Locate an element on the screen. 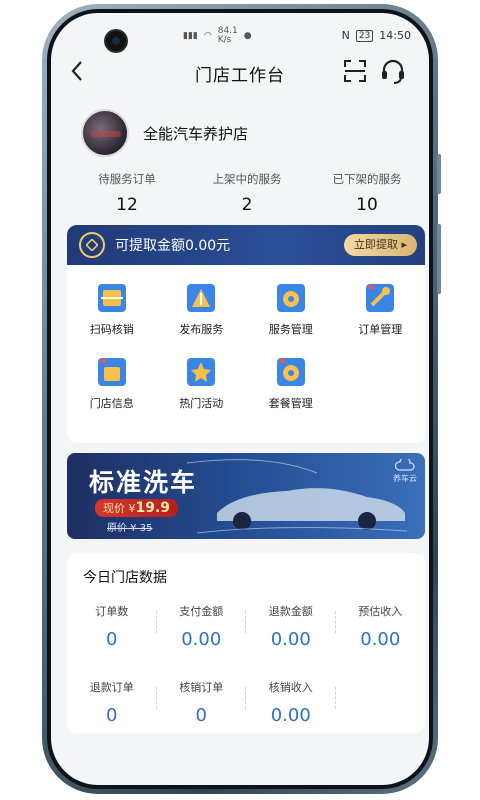  chat-icon: ● is located at coordinates (247, 36).